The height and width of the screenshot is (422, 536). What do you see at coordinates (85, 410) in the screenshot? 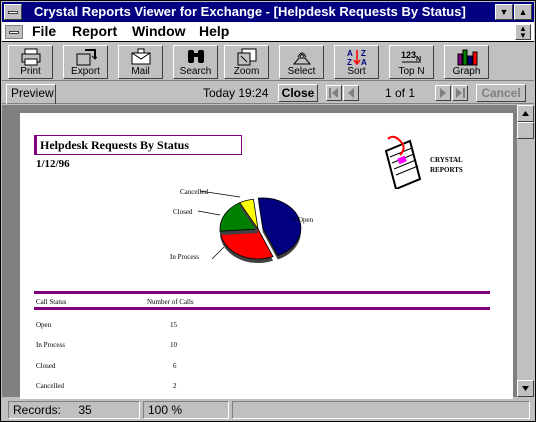
I see `records-count: 35` at bounding box center [85, 410].